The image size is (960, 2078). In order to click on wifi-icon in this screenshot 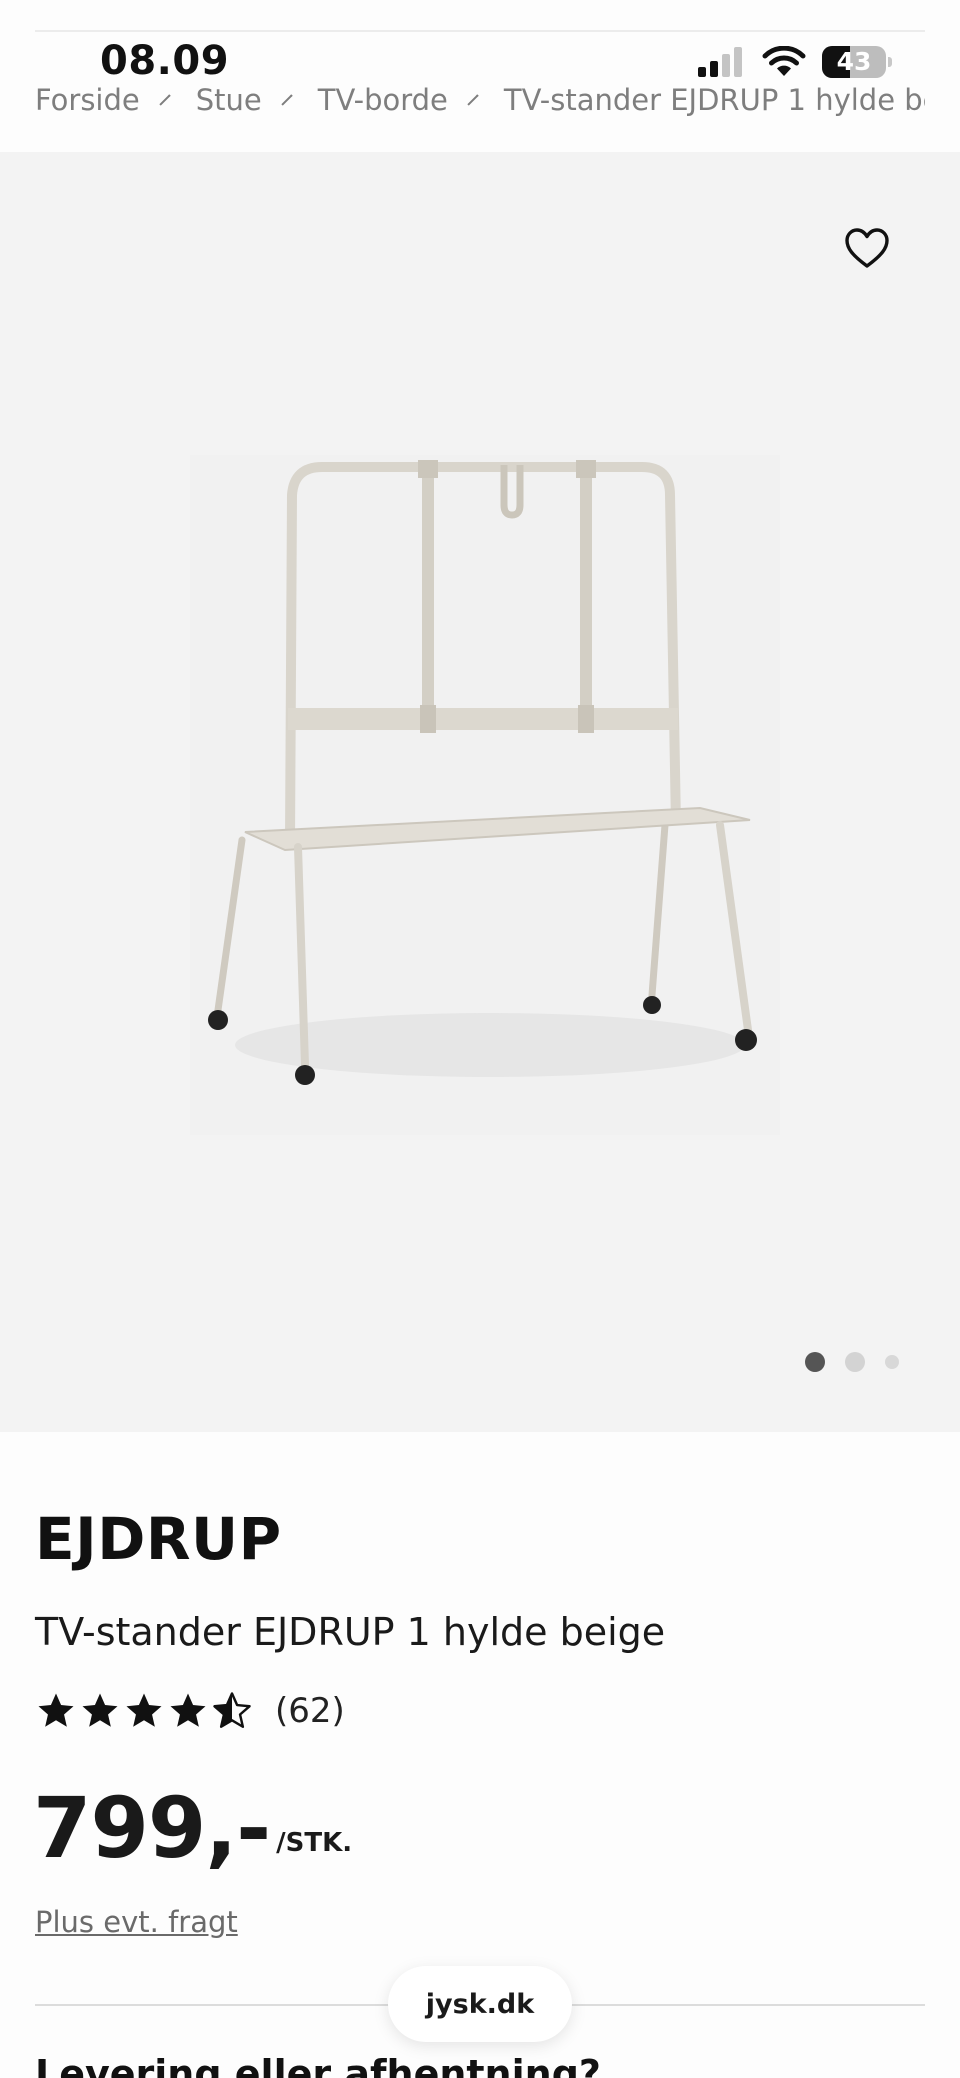, I will do `click(784, 61)`.